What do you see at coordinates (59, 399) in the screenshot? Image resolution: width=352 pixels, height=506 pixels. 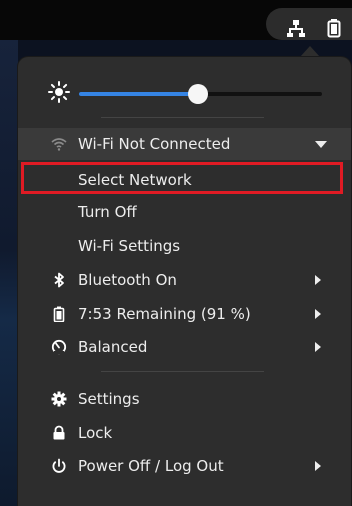 I see `gear-icon` at bounding box center [59, 399].